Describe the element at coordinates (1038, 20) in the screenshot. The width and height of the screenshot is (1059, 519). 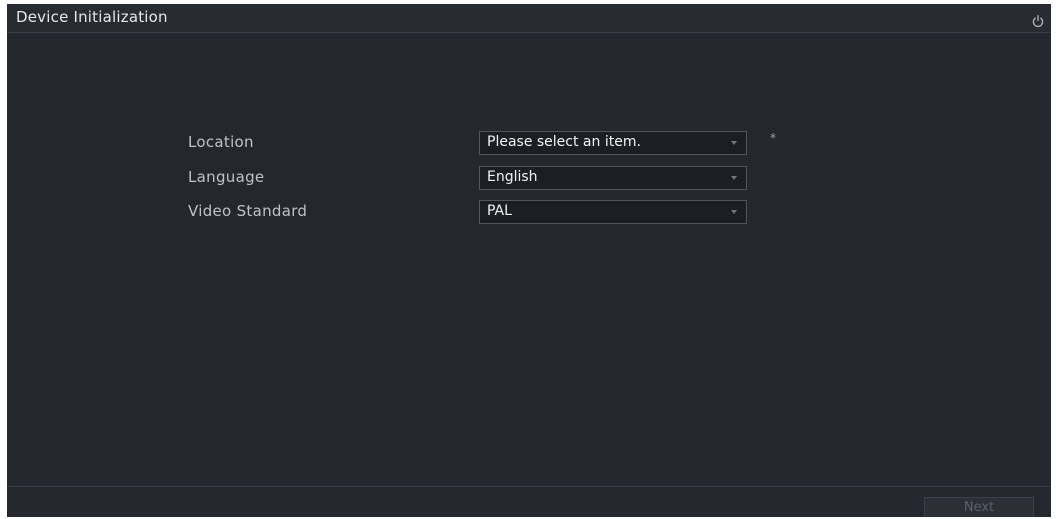
I see `power-icon` at that location.